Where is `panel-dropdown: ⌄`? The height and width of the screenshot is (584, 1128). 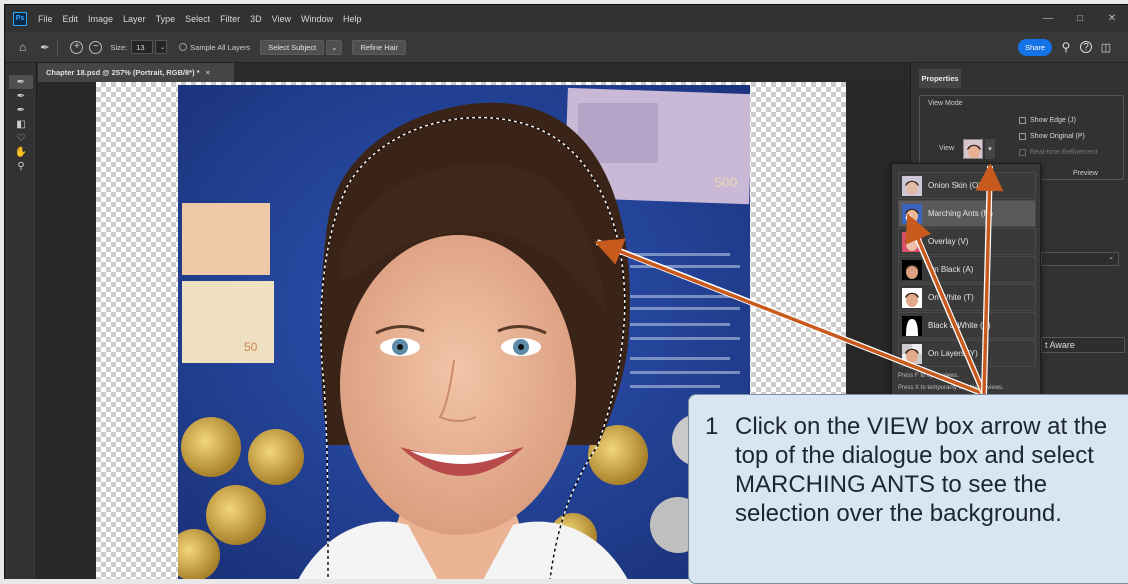
panel-dropdown: ⌄ is located at coordinates (1080, 259).